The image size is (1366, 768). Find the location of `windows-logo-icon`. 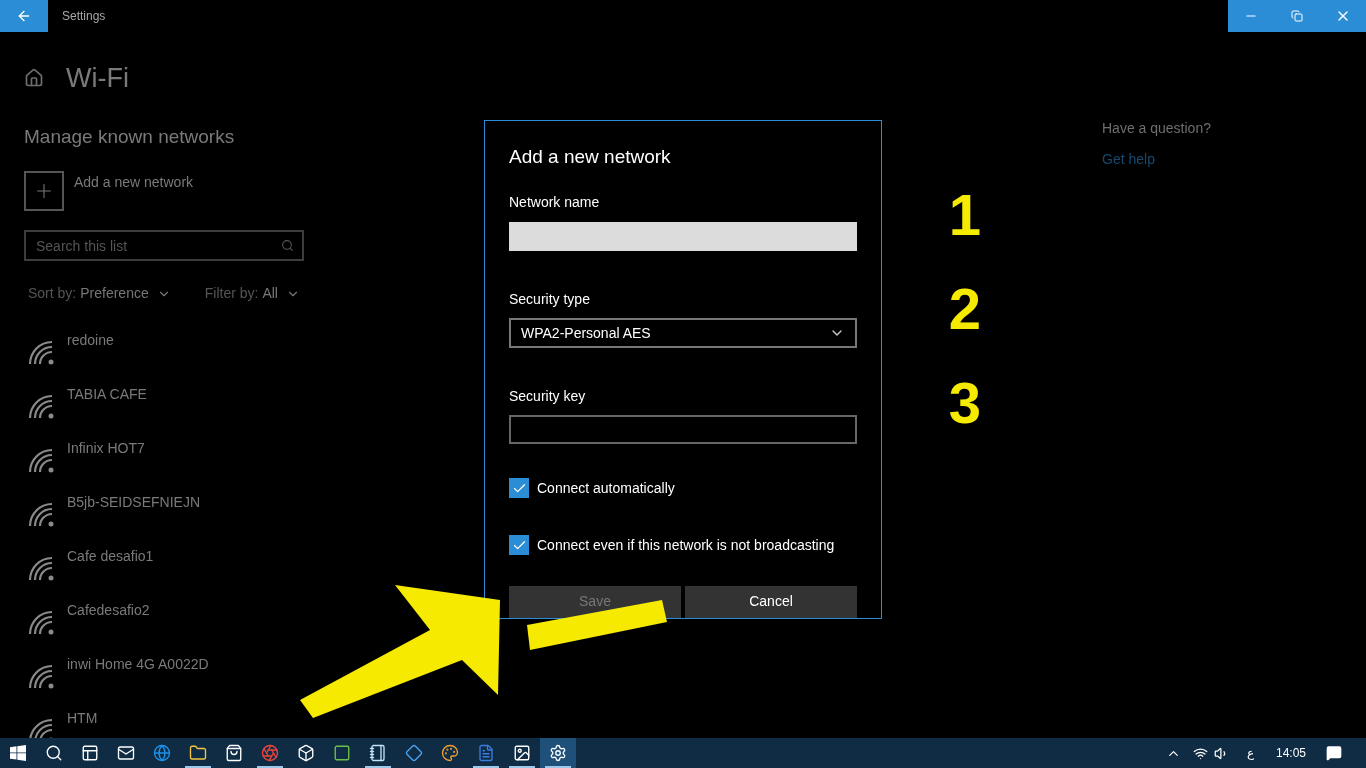

windows-logo-icon is located at coordinates (18, 753).